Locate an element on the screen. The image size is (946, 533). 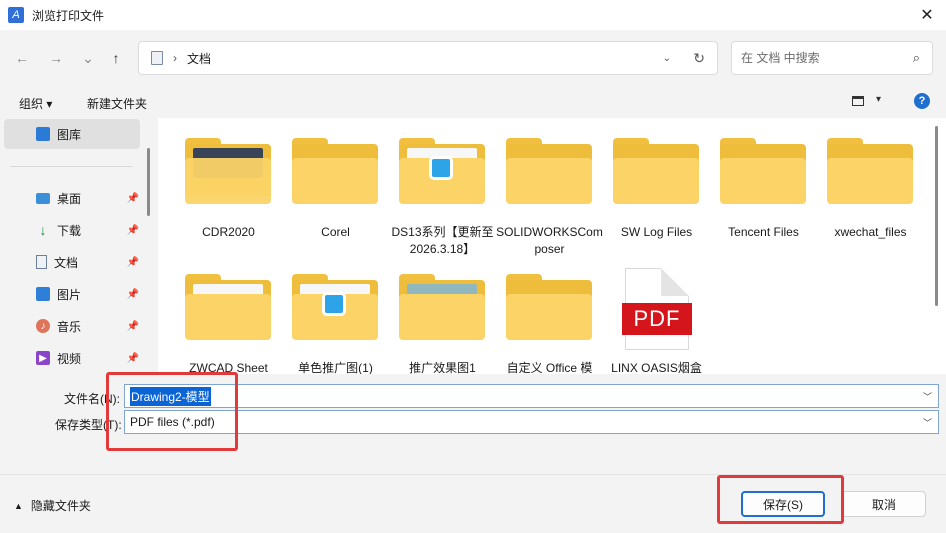
file-item-tencent-files: Tencent Files is located at coordinates (763, 198).